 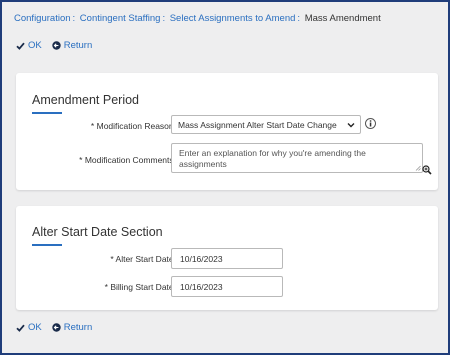 I want to click on billing-start-date-input: 10/16/2023, so click(x=227, y=286).